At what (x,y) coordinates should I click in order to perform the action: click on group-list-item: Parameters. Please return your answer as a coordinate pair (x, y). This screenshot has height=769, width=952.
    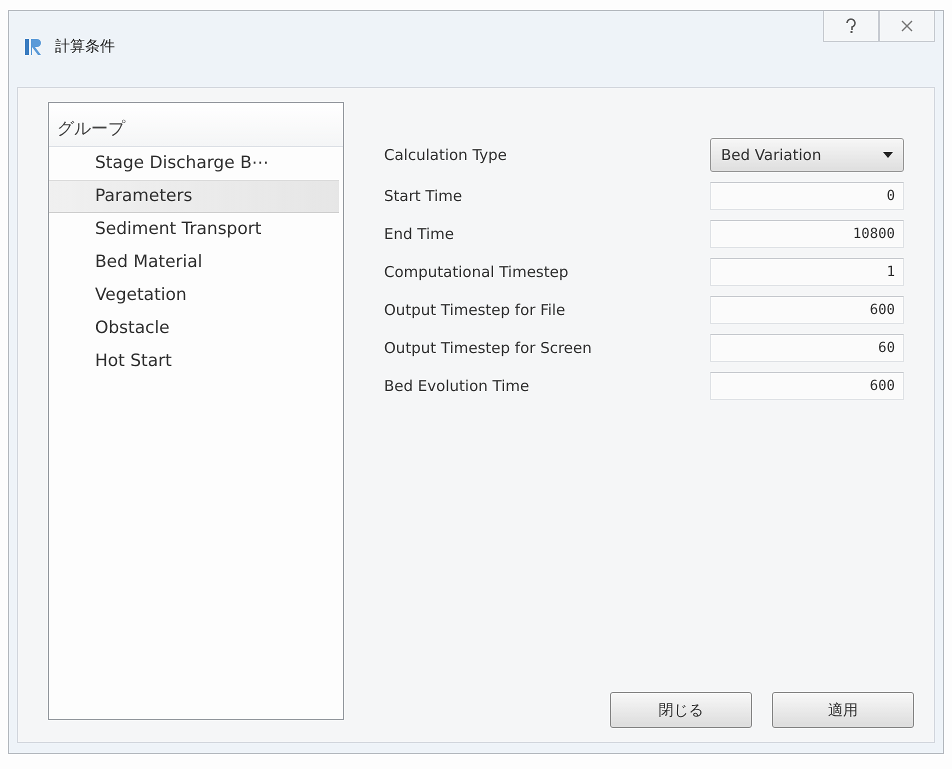
    Looking at the image, I should click on (194, 196).